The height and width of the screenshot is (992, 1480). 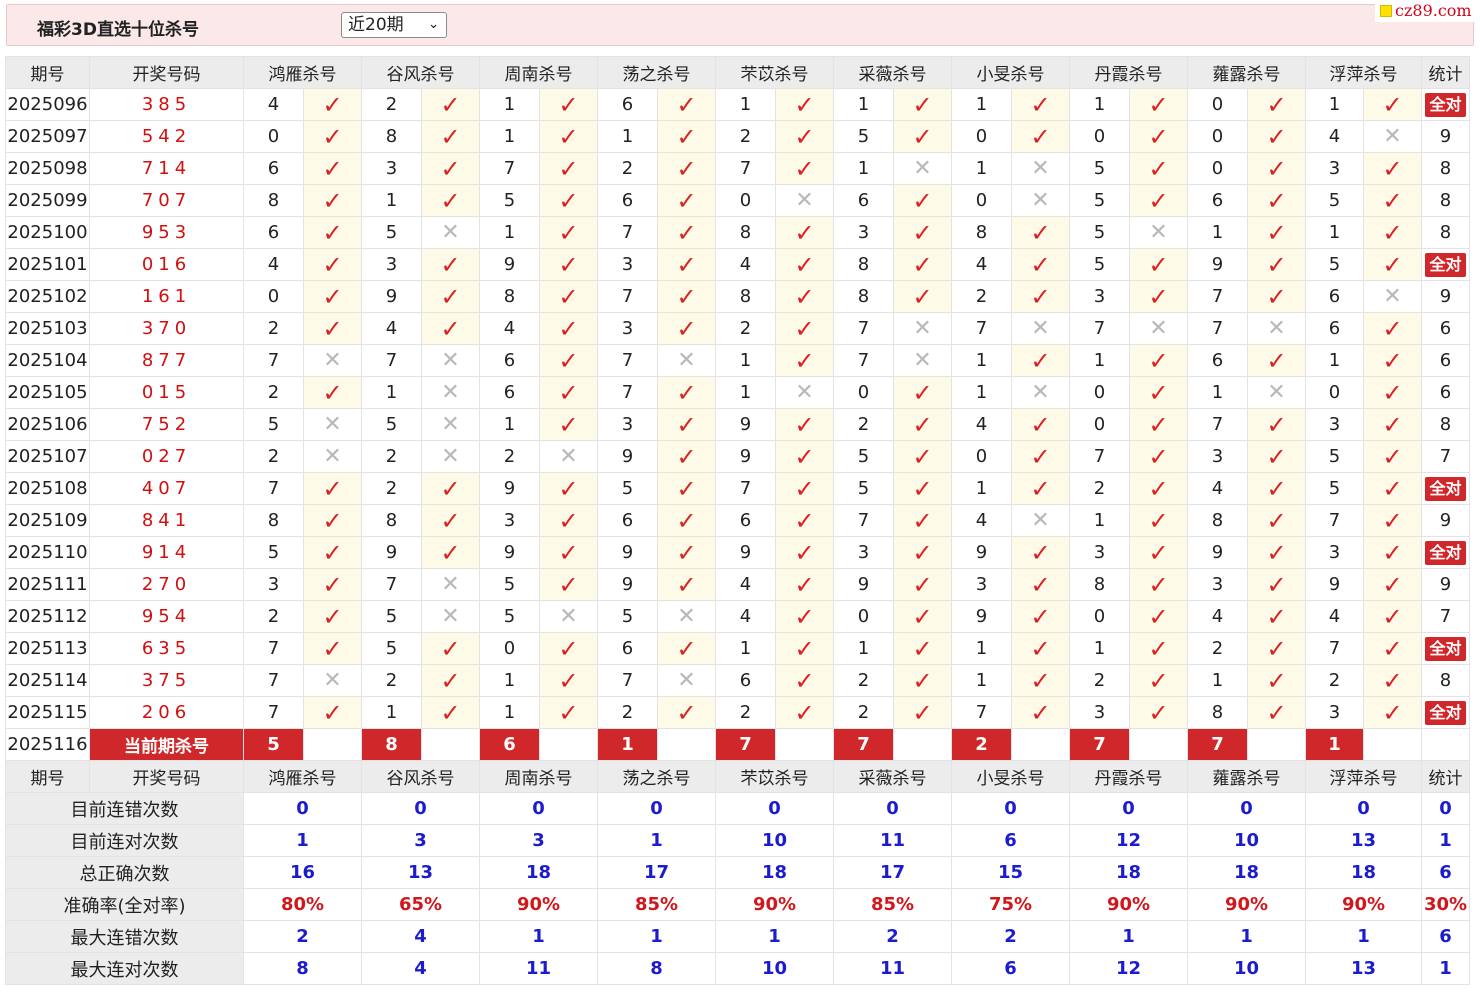 What do you see at coordinates (1445, 904) in the screenshot?
I see `metric-stat: 30%` at bounding box center [1445, 904].